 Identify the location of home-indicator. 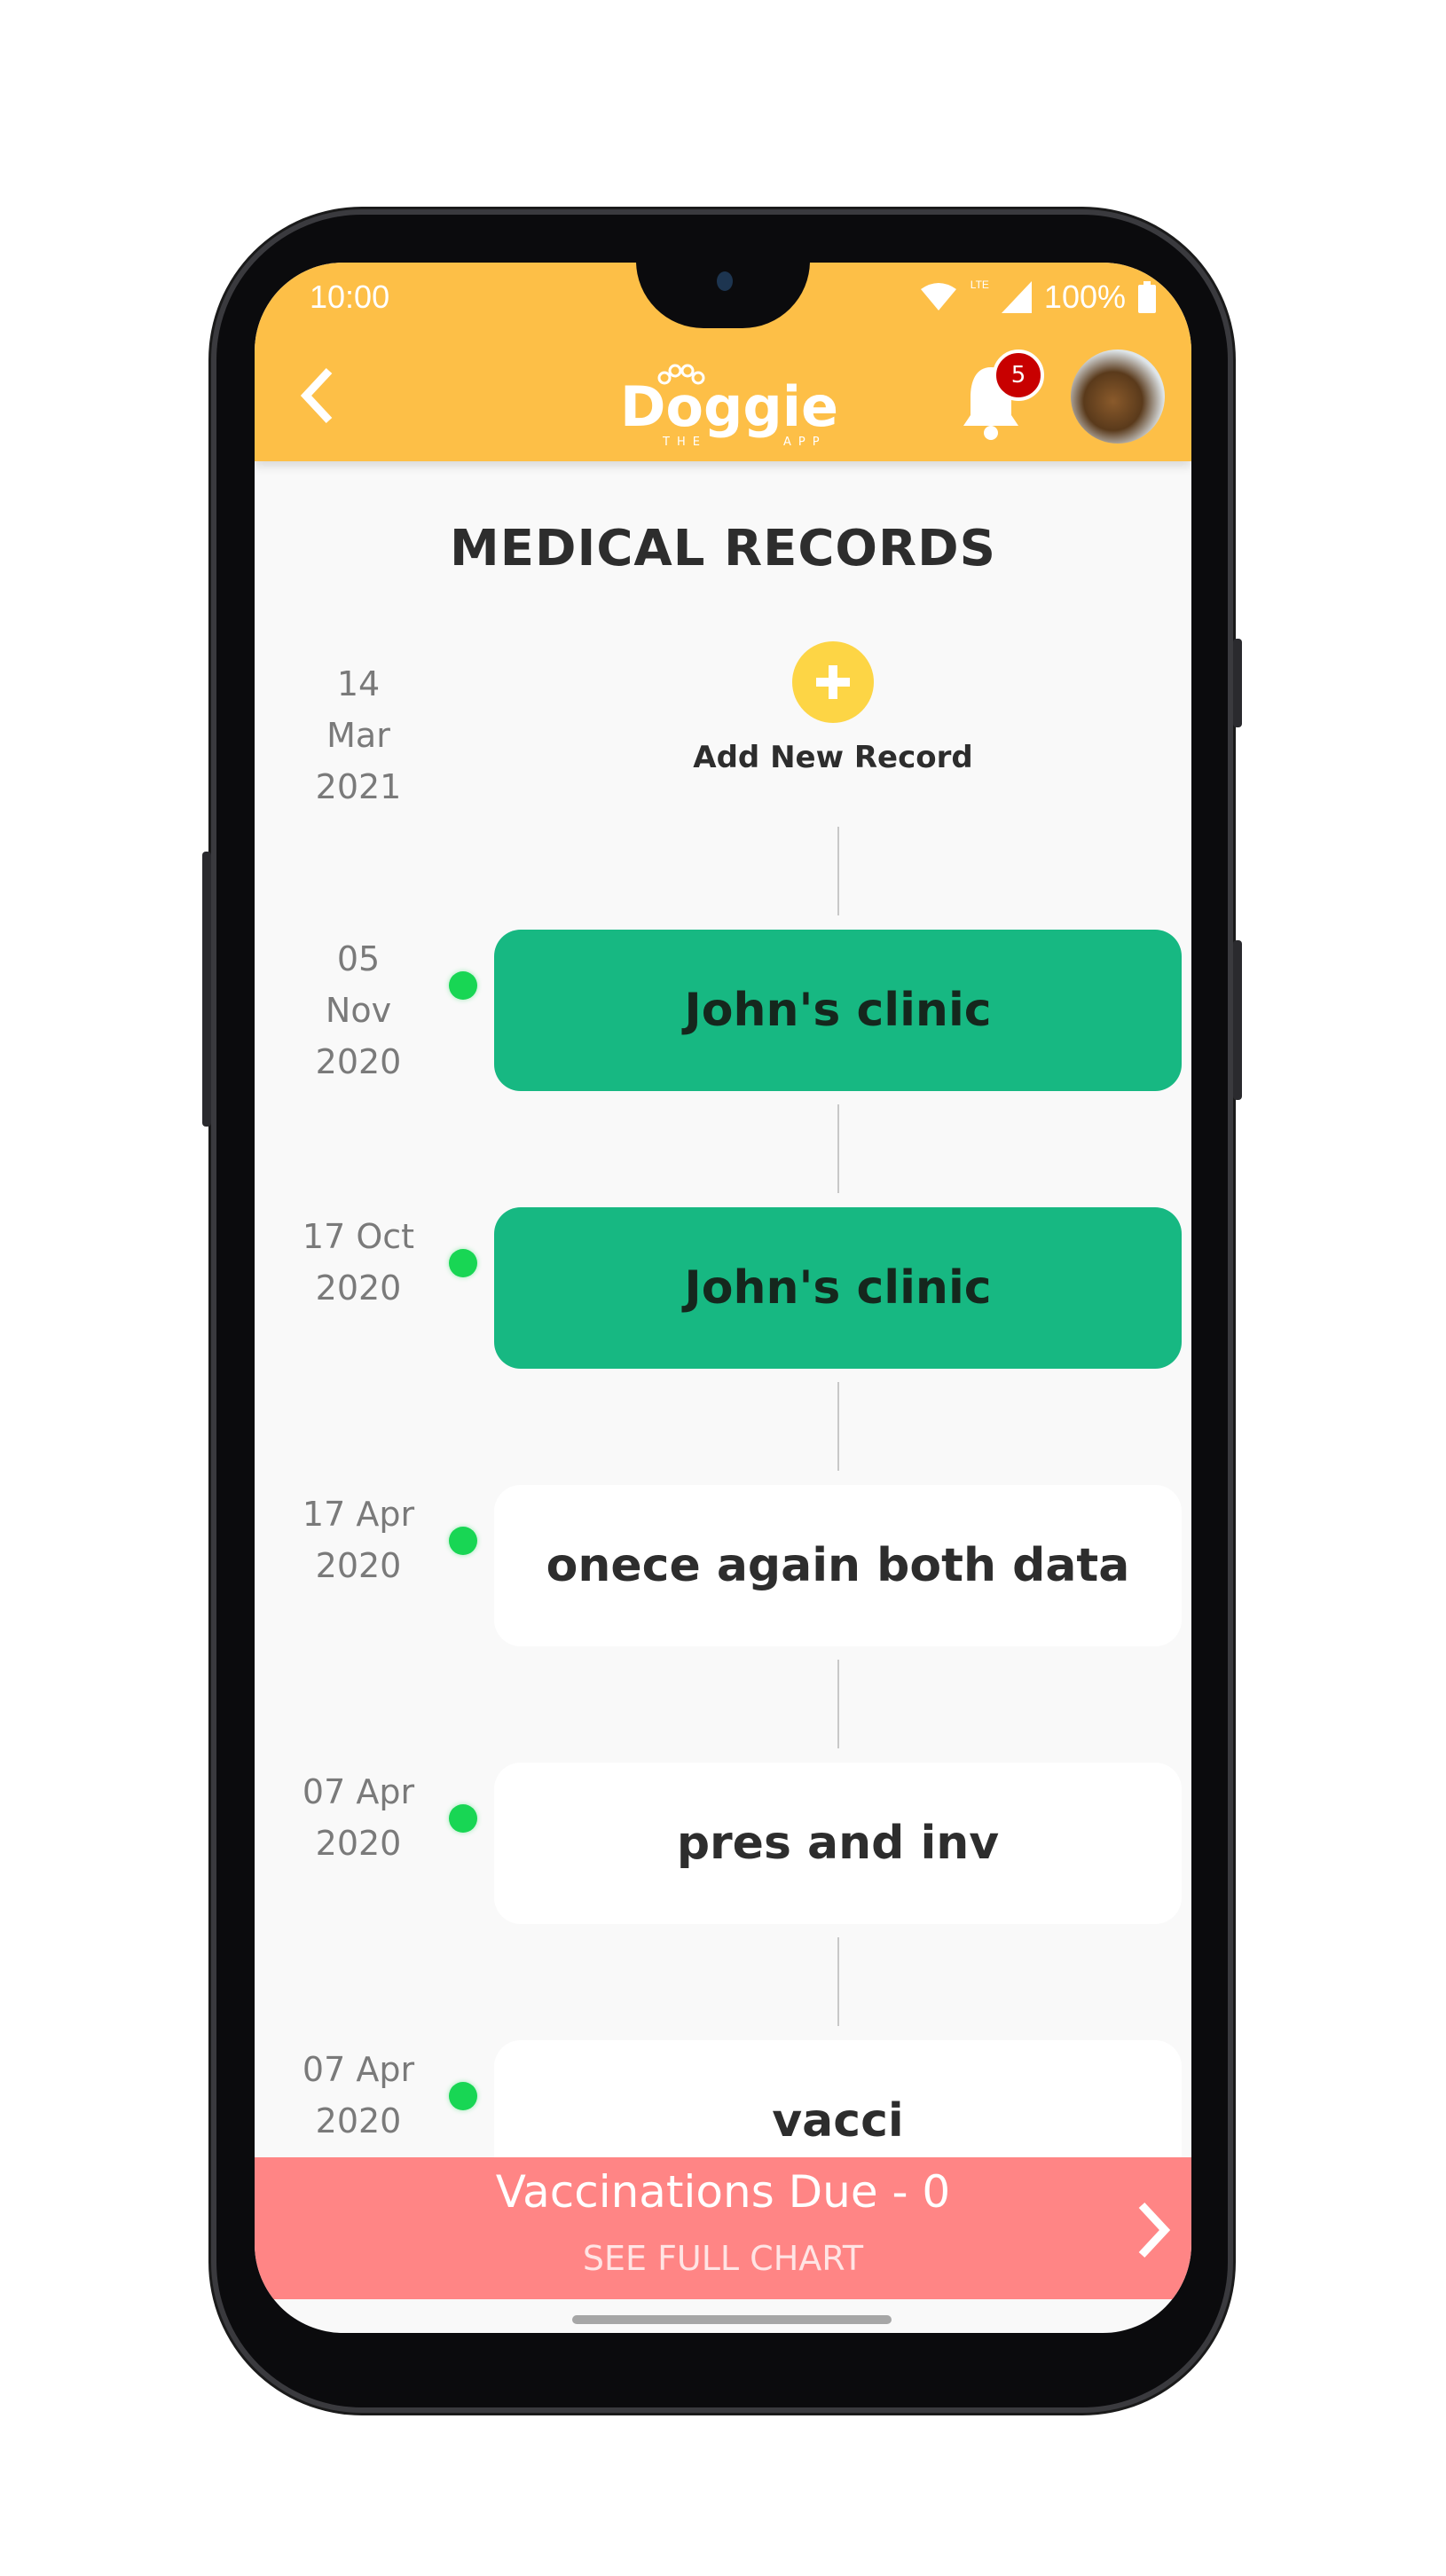
(732, 2319).